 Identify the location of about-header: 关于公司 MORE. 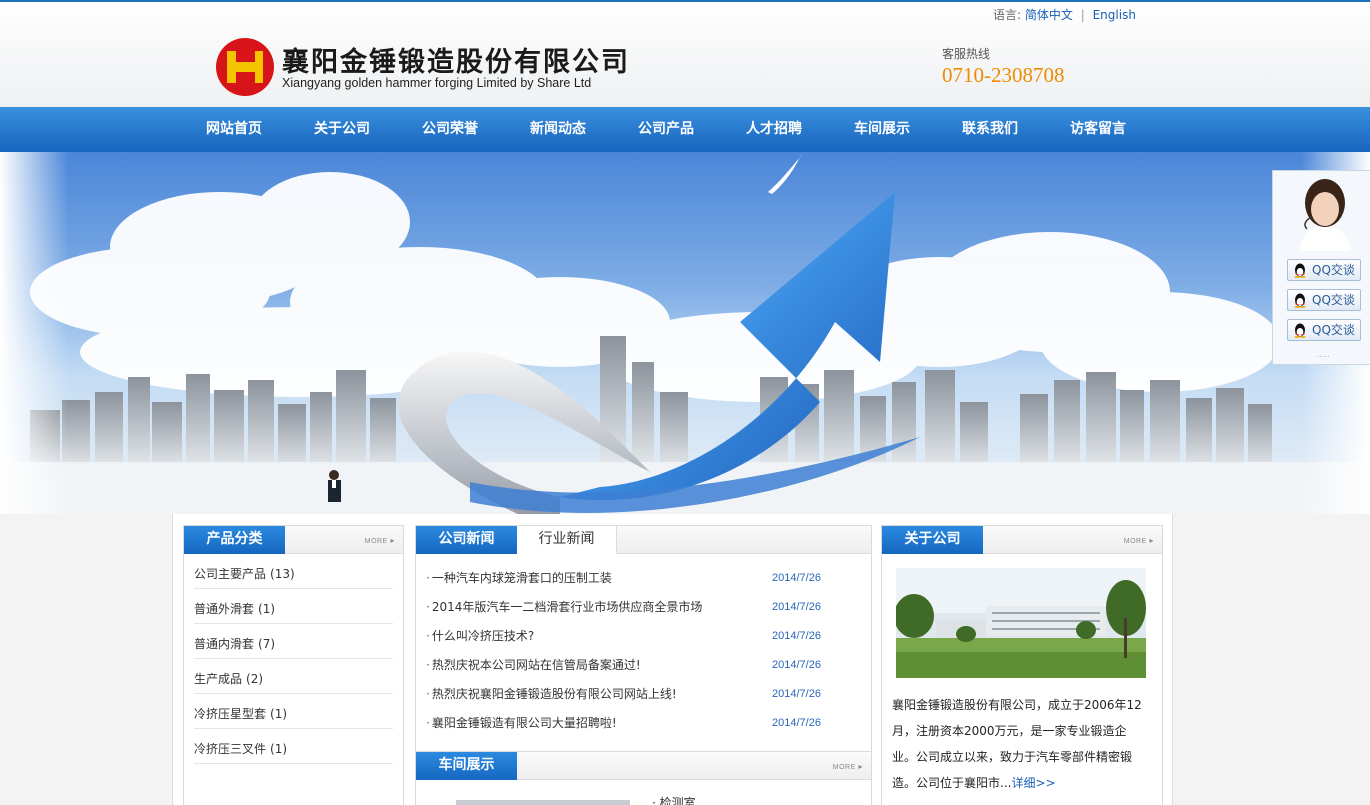
(1022, 540).